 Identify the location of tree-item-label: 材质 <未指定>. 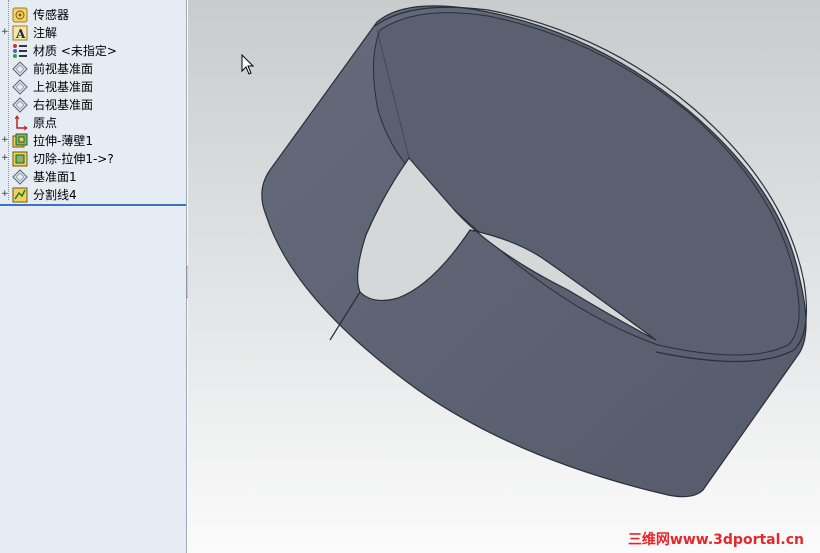
(75, 51).